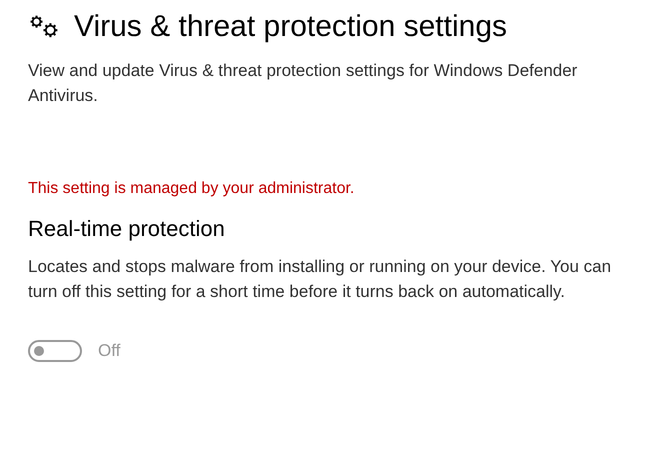 The height and width of the screenshot is (462, 667). What do you see at coordinates (303, 83) in the screenshot?
I see `page-description: View and update Virus & threat protection settings for Windows Defender Antivirus.` at bounding box center [303, 83].